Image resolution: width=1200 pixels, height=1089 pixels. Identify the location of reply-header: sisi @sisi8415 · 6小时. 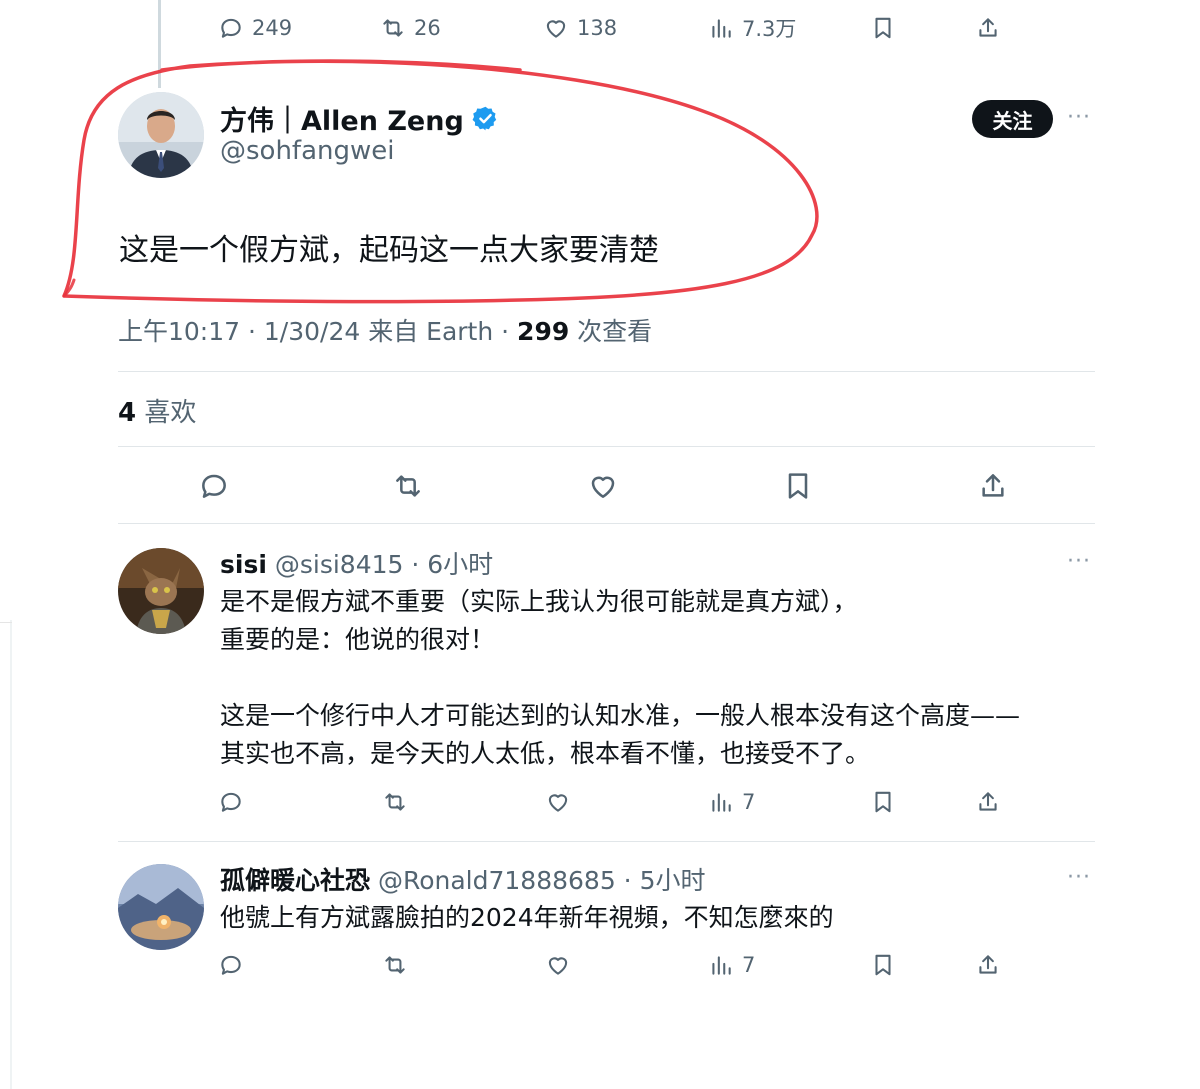
(356, 563).